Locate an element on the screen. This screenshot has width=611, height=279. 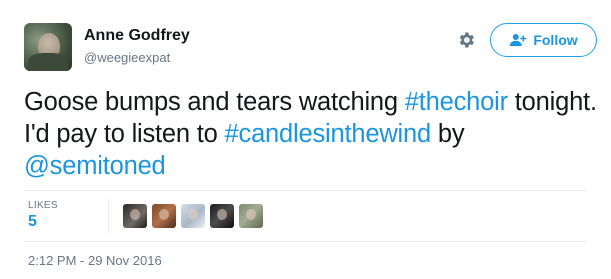
tweet-text-segment: Goose bumps and tears watching is located at coordinates (214, 102).